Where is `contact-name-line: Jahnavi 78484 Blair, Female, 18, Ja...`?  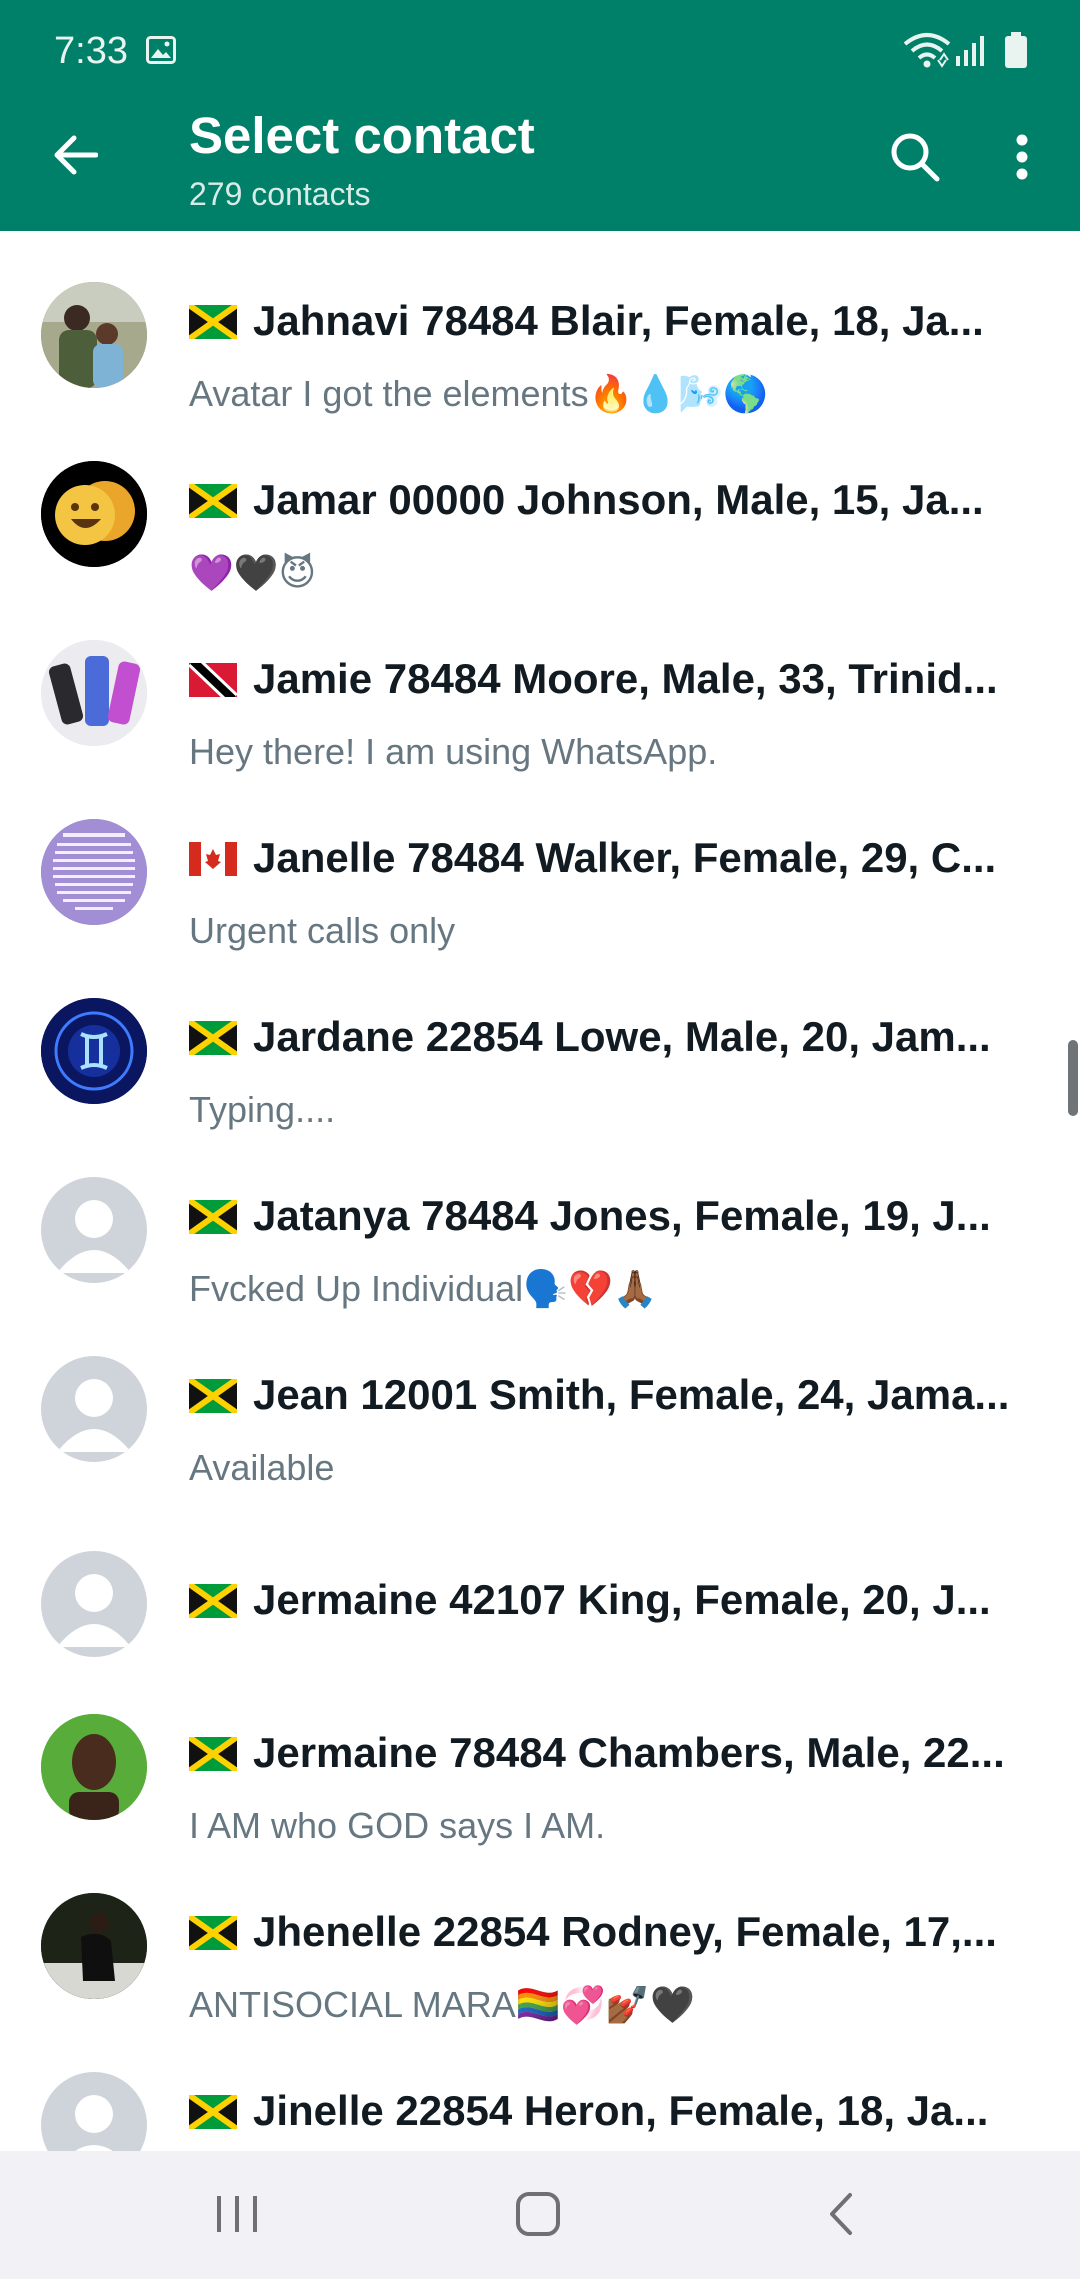 contact-name-line: Jahnavi 78484 Blair, Female, 18, Ja... is located at coordinates (586, 321).